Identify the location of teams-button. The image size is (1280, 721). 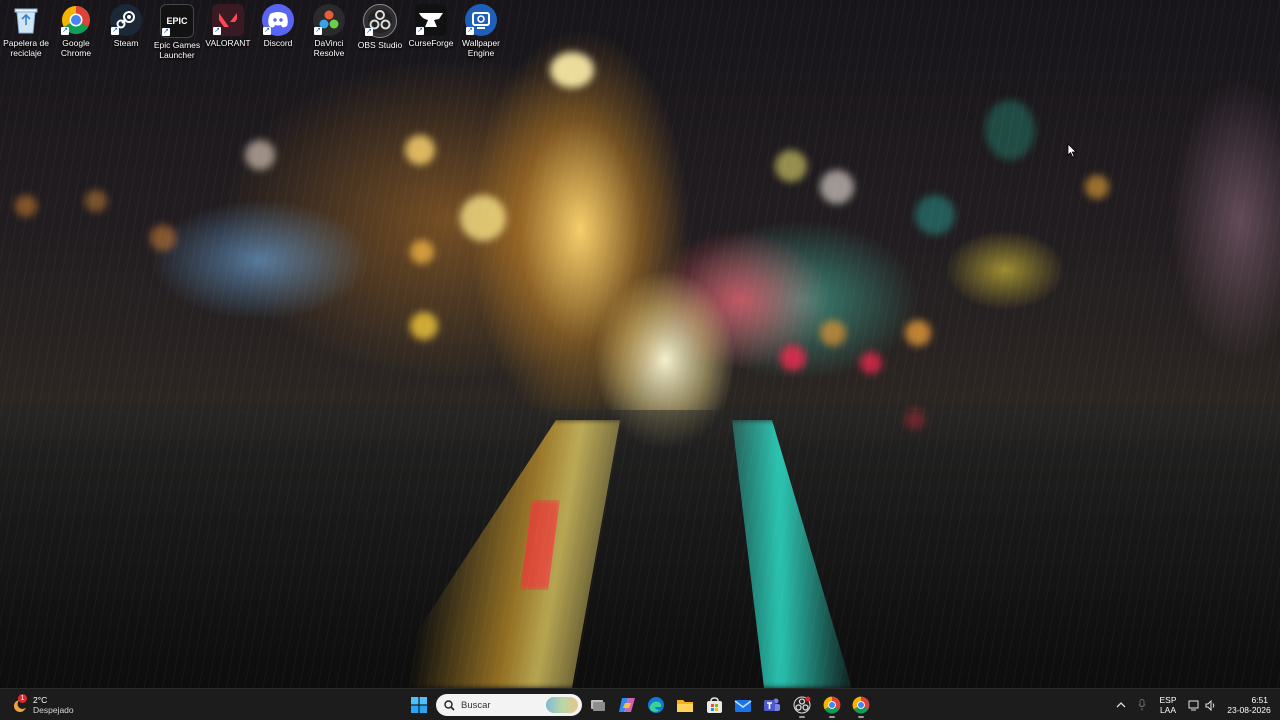
(772, 705).